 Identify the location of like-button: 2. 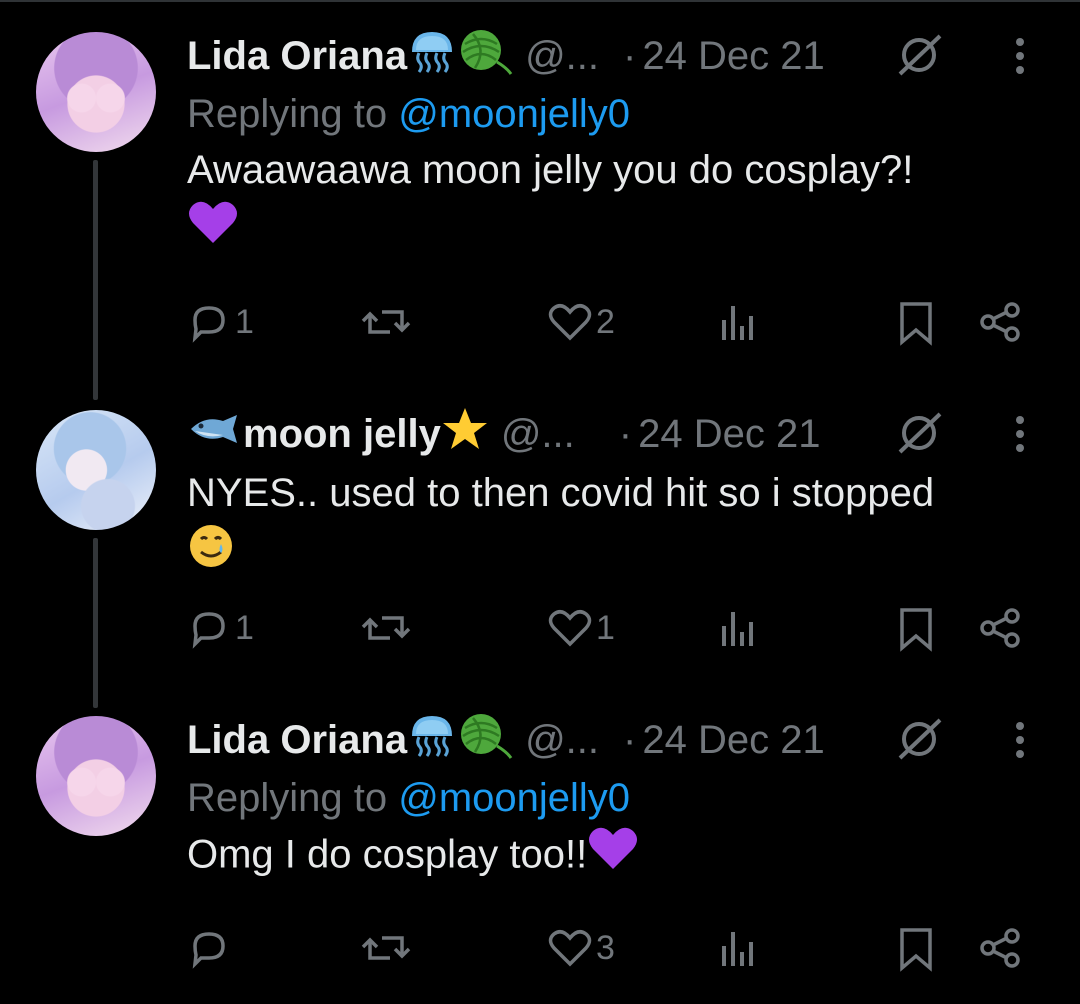
(581, 322).